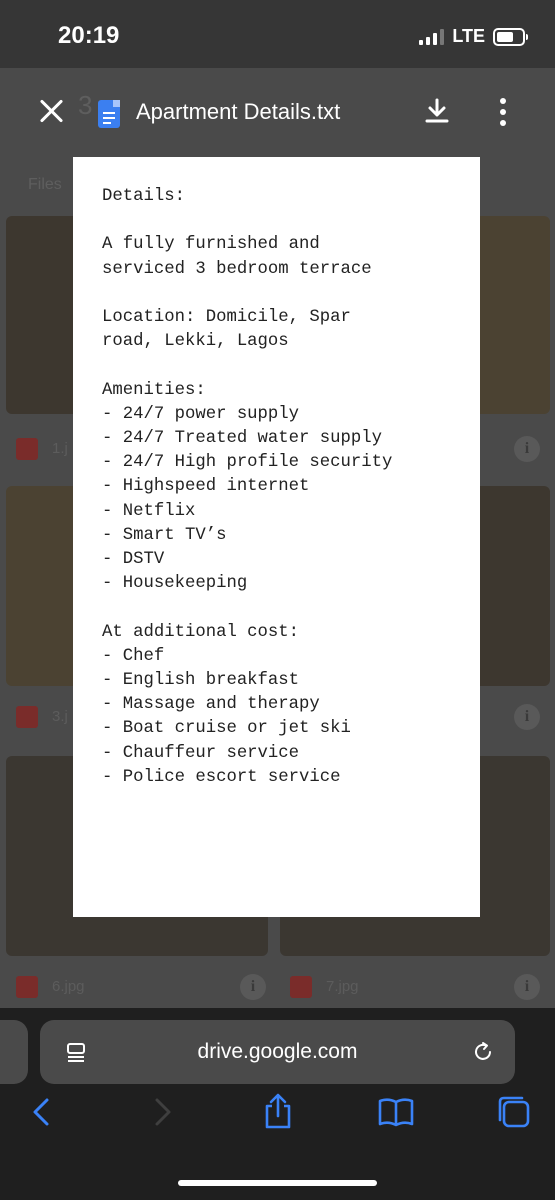  What do you see at coordinates (163, 1112) in the screenshot?
I see `forward-icon` at bounding box center [163, 1112].